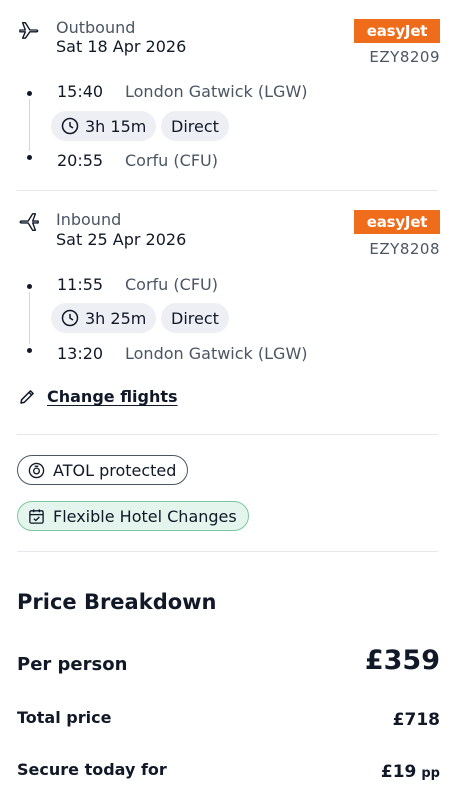  What do you see at coordinates (430, 773) in the screenshot?
I see `per-person-unit: pp` at bounding box center [430, 773].